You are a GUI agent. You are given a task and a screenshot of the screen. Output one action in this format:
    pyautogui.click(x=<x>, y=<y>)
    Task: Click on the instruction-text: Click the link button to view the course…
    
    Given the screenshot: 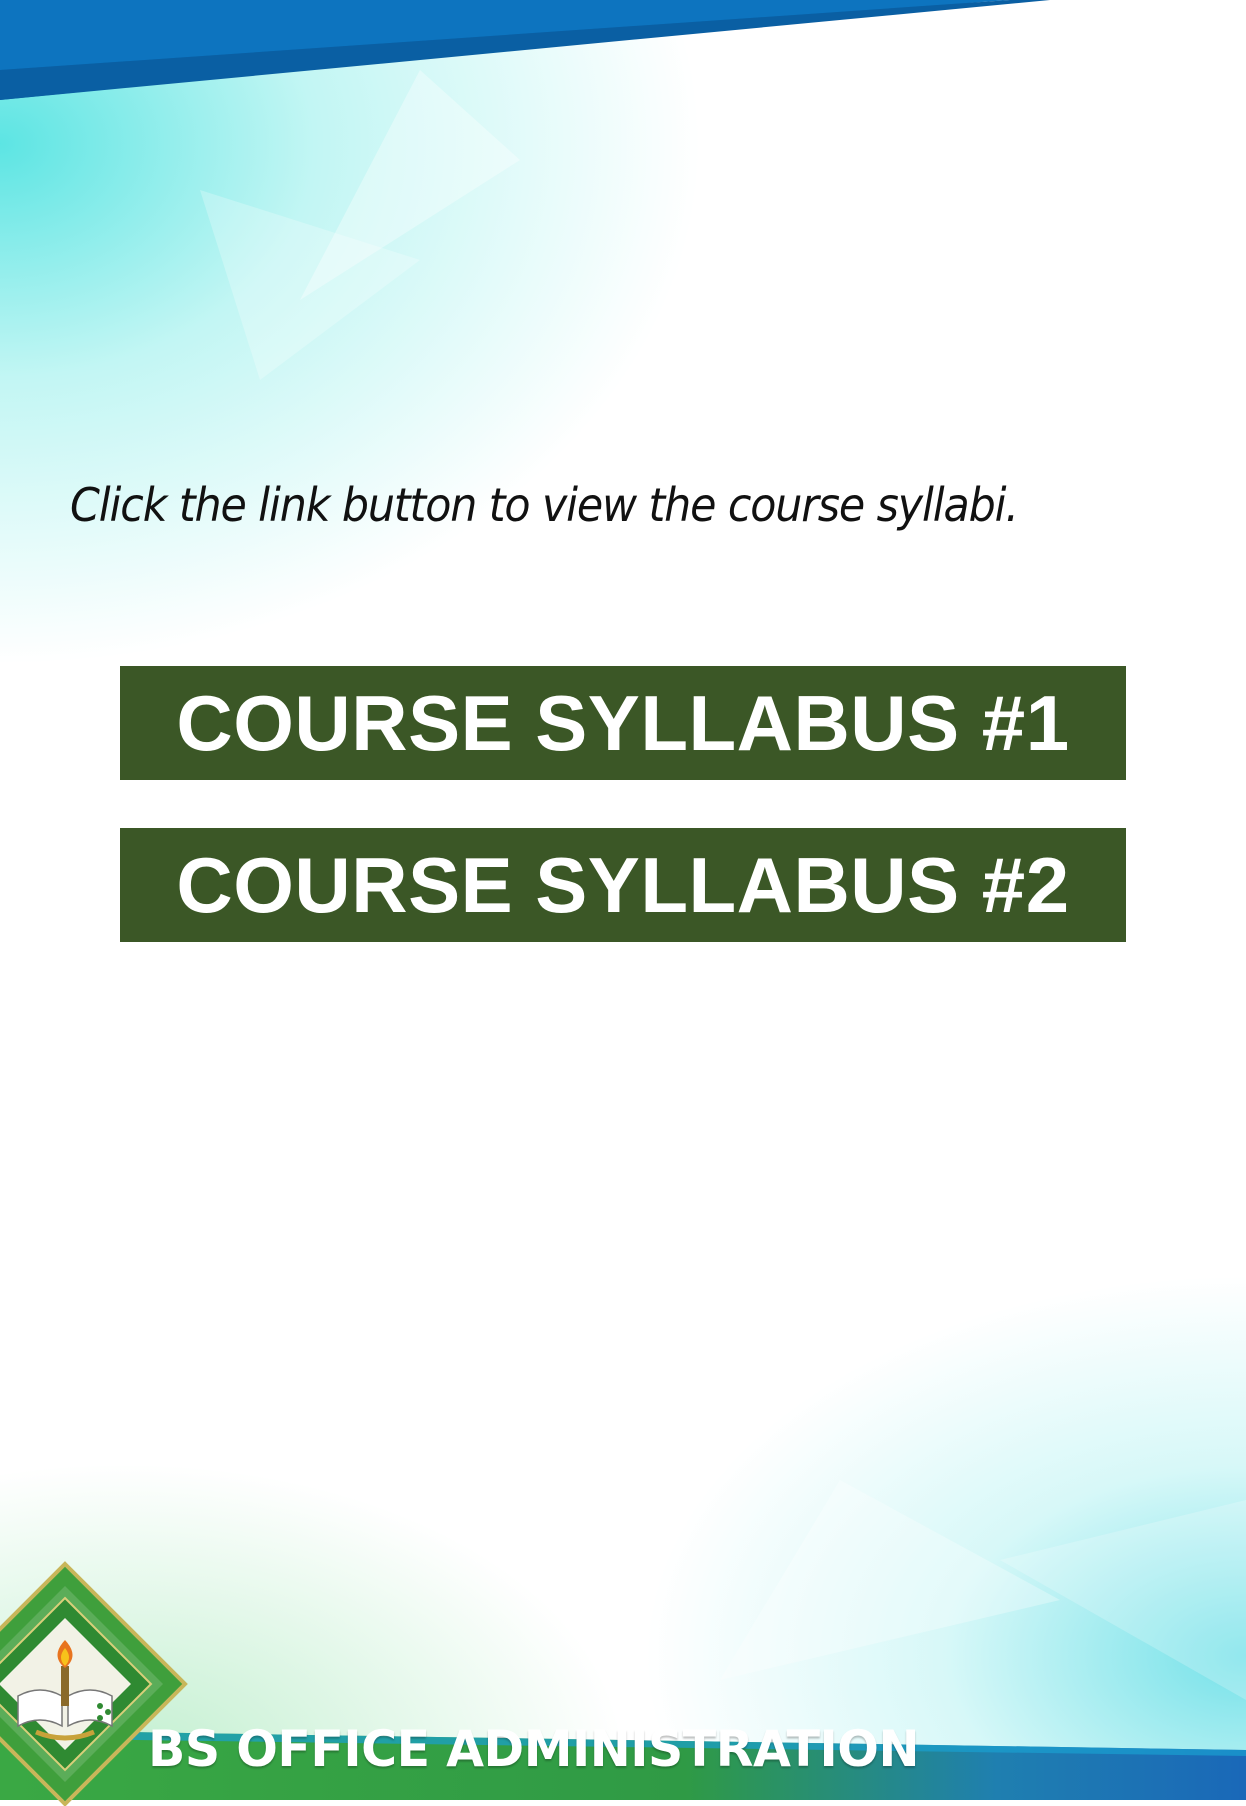 What is the action you would take?
    pyautogui.click(x=544, y=505)
    